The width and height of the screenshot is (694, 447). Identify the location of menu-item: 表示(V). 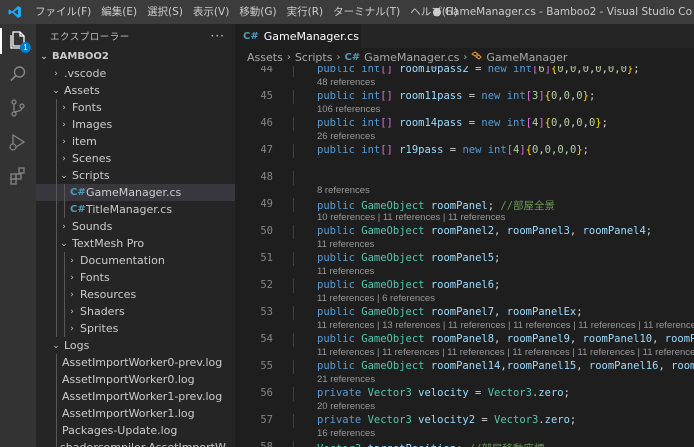
(211, 12).